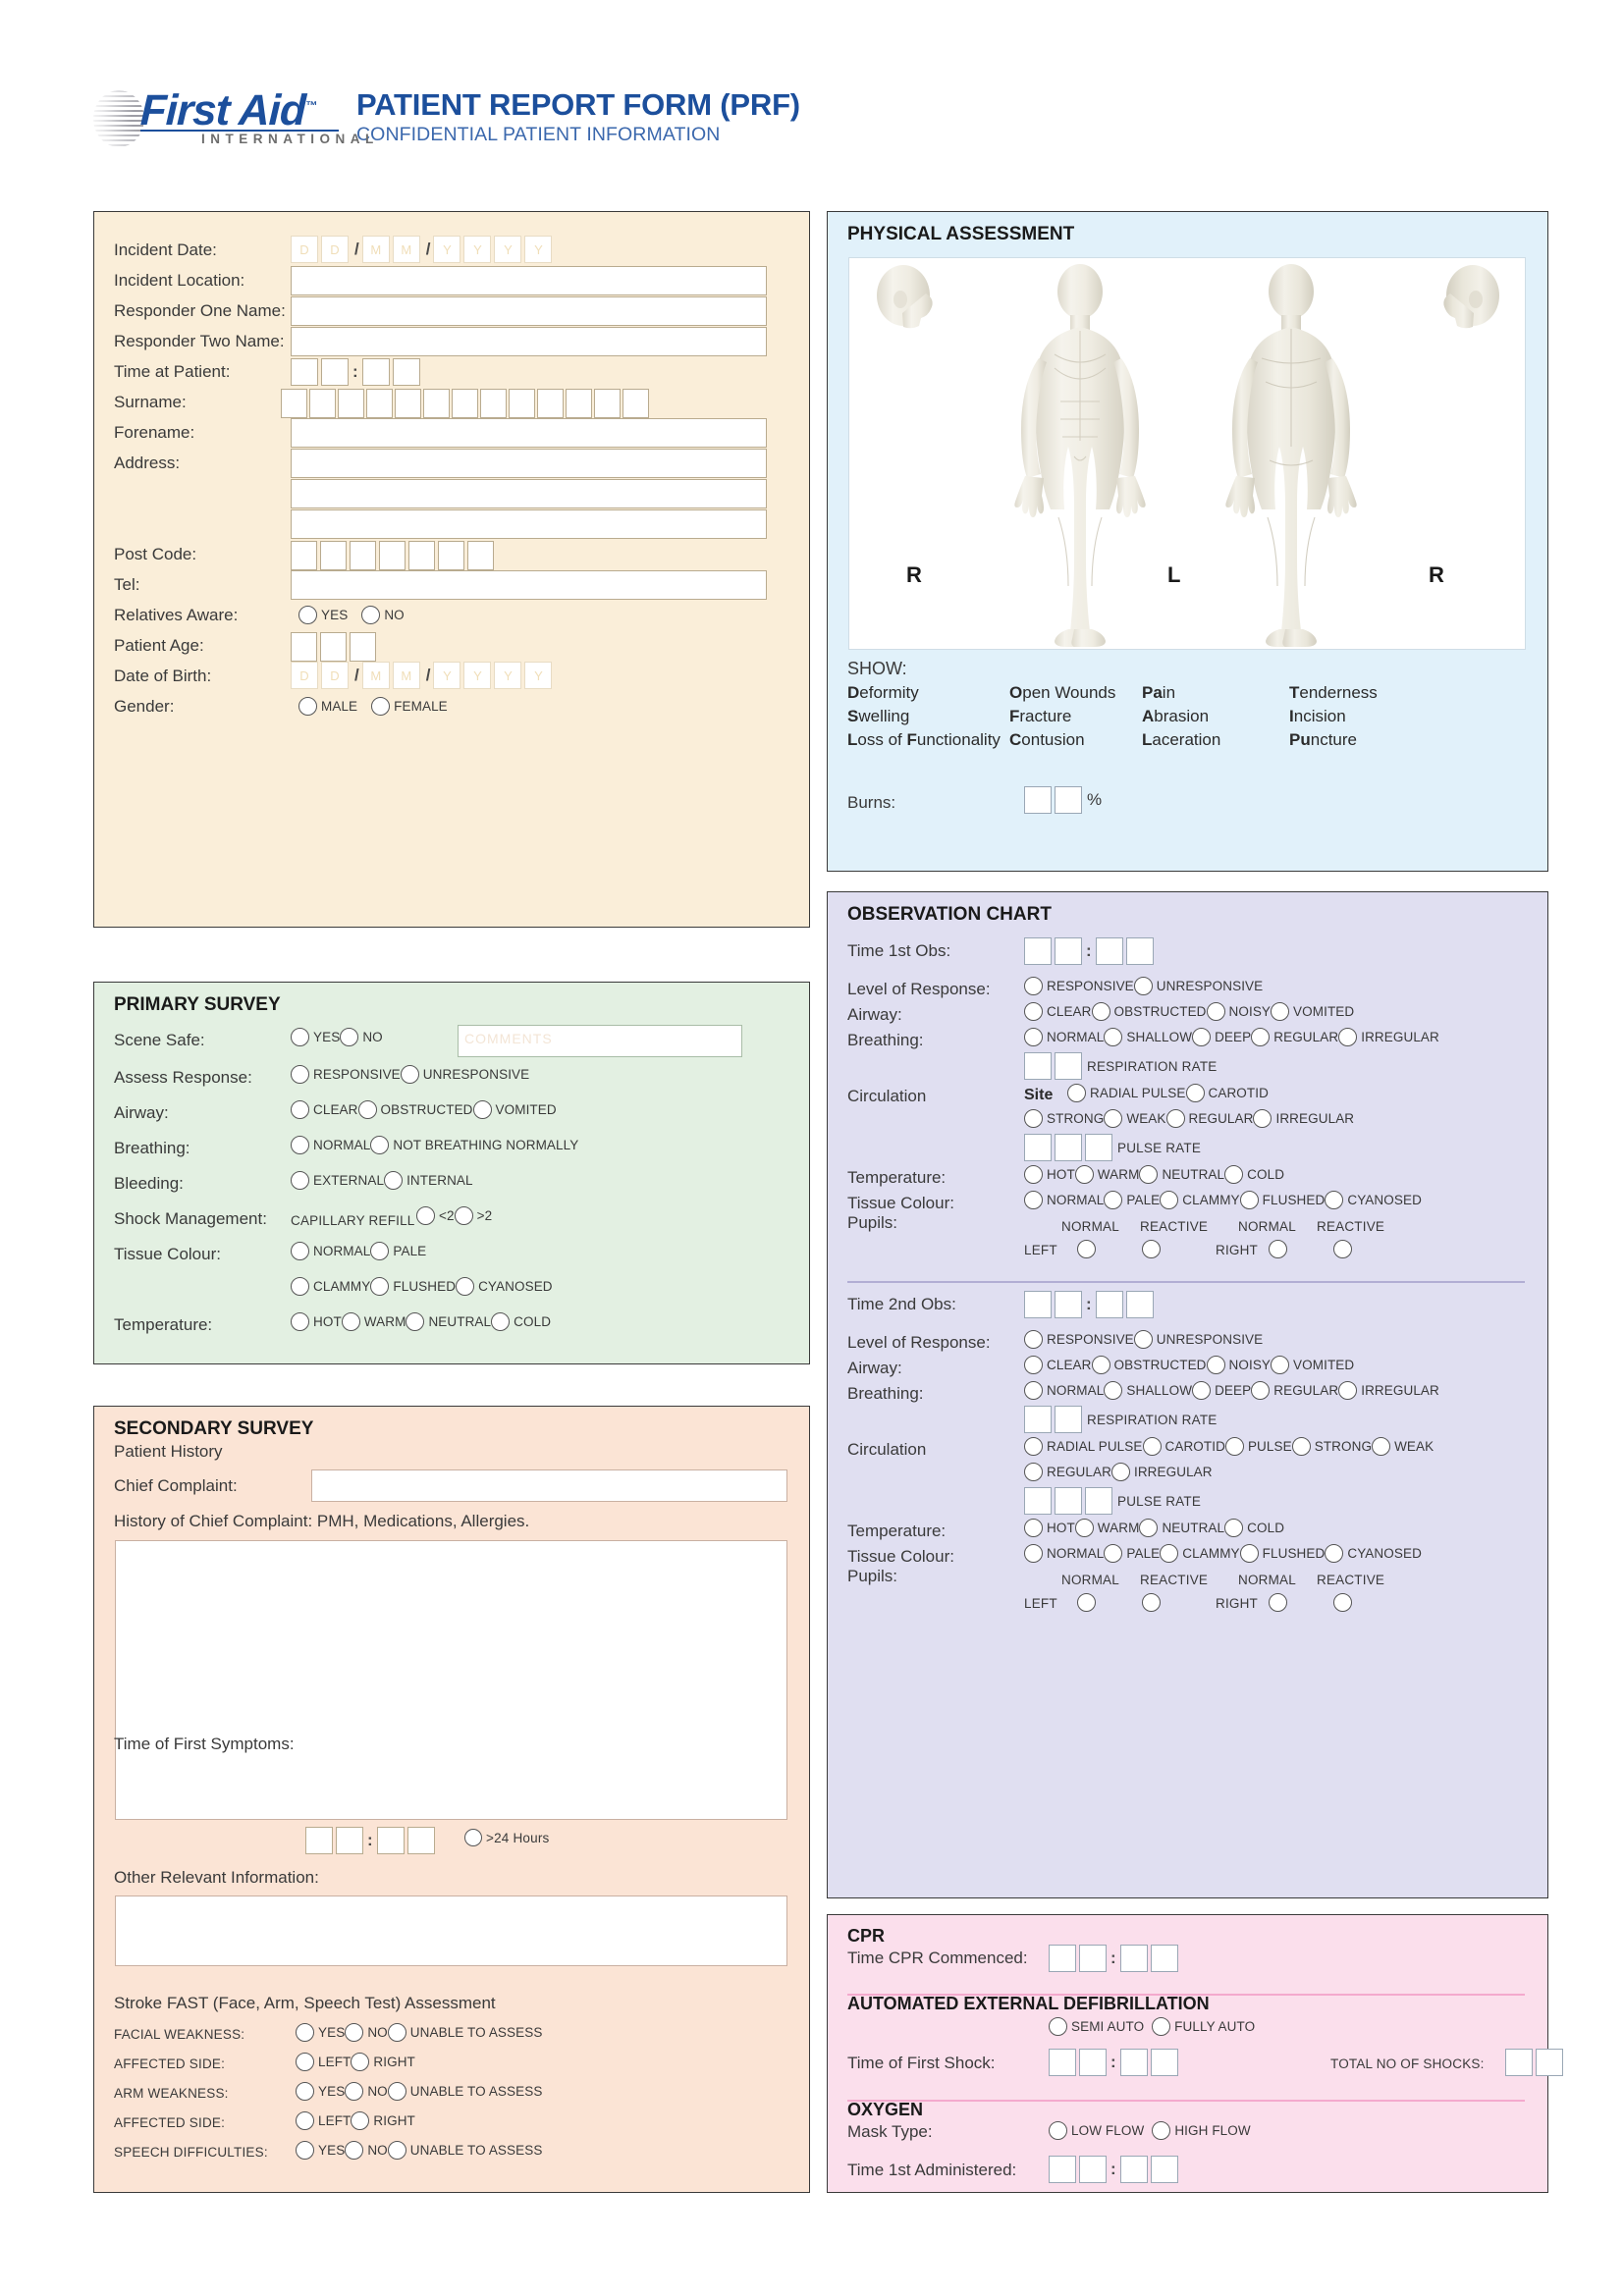  Describe the element at coordinates (1079, 1339) in the screenshot. I see `option-responsive: RESPONSIVE` at that location.